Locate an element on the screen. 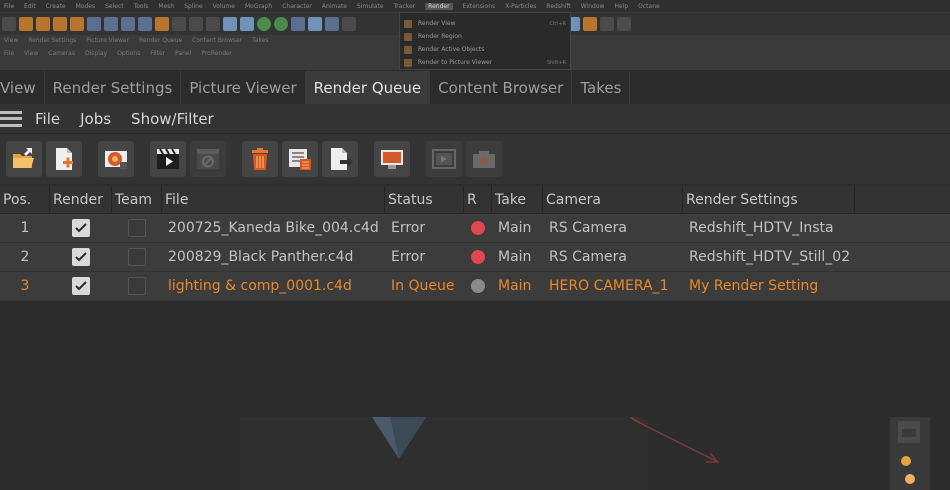  menu-x-particles: X-Particles is located at coordinates (520, 6).